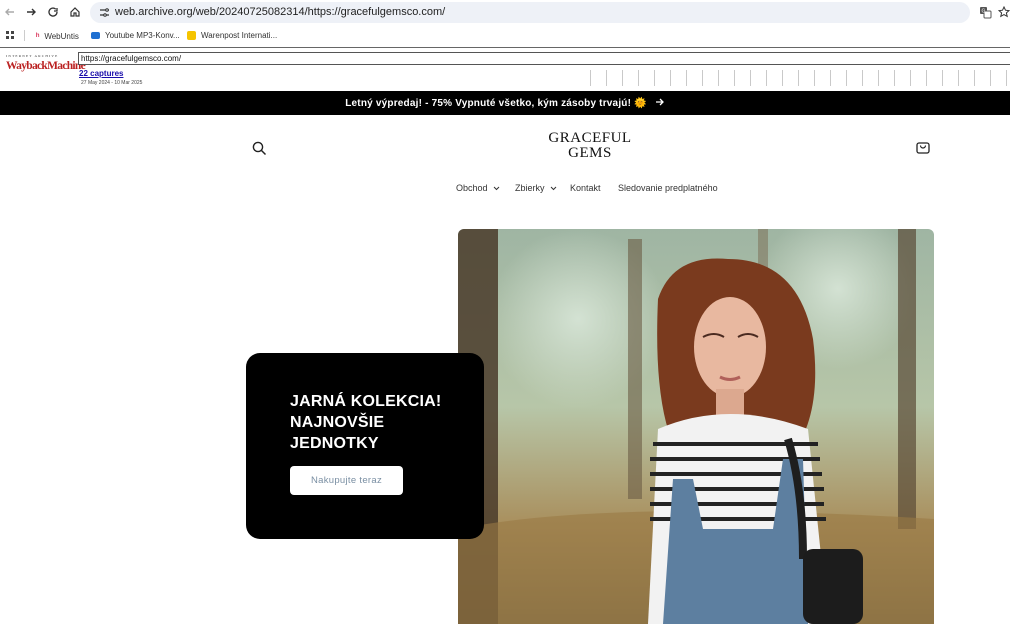  I want to click on nav-item-shop: Obchod, so click(478, 188).